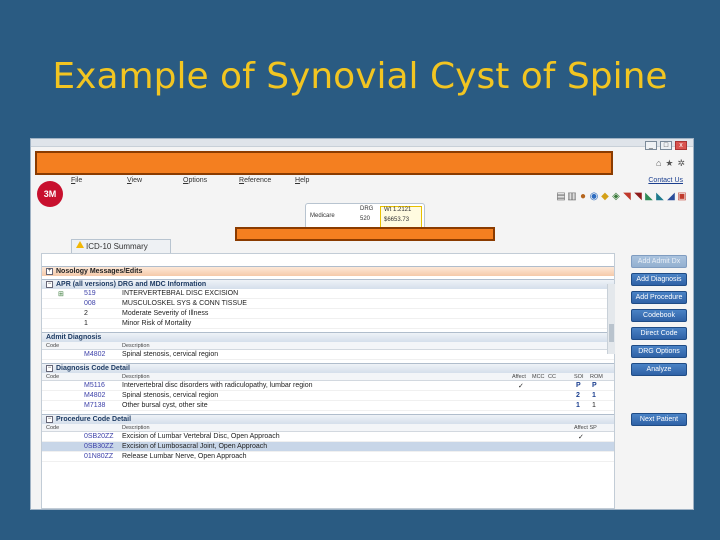 The width and height of the screenshot is (720, 540). What do you see at coordinates (561, 196) in the screenshot?
I see `printer-icon: ▤` at bounding box center [561, 196].